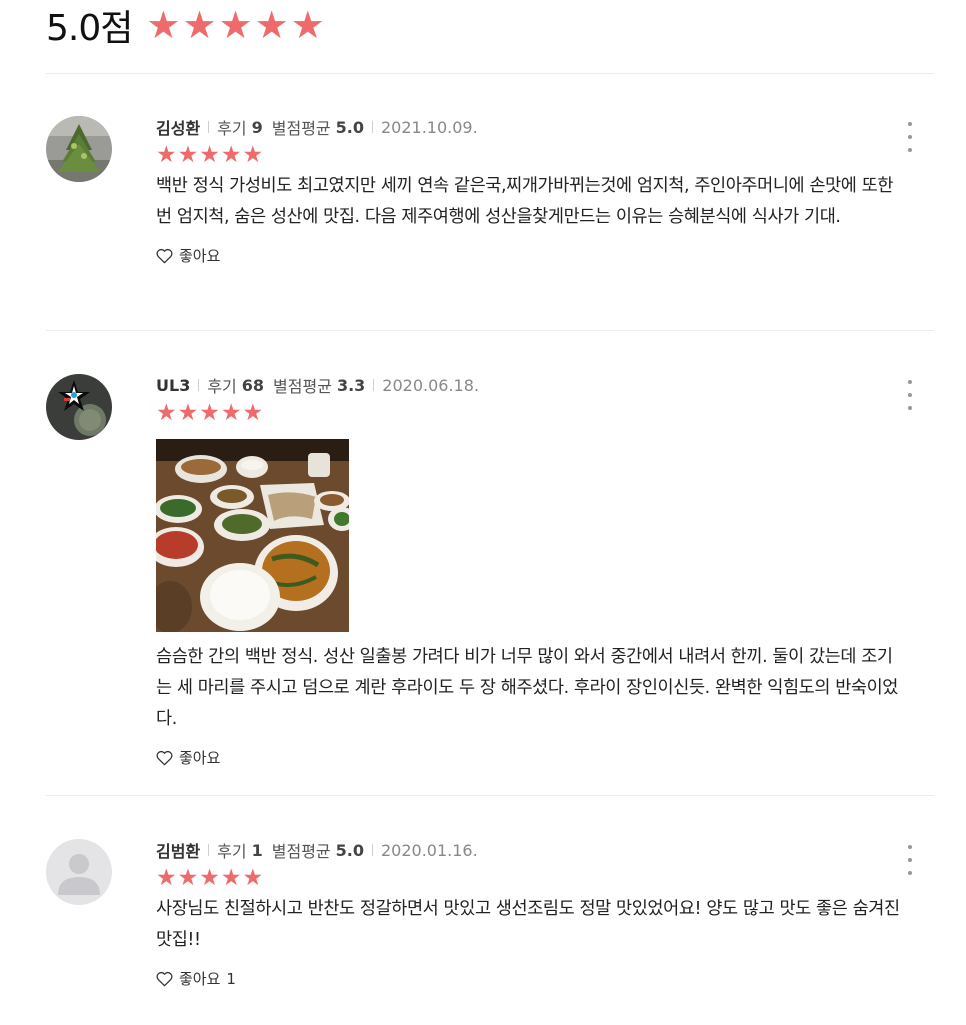 The width and height of the screenshot is (966, 1025). Describe the element at coordinates (178, 850) in the screenshot. I see `author-name: 김범환` at that location.